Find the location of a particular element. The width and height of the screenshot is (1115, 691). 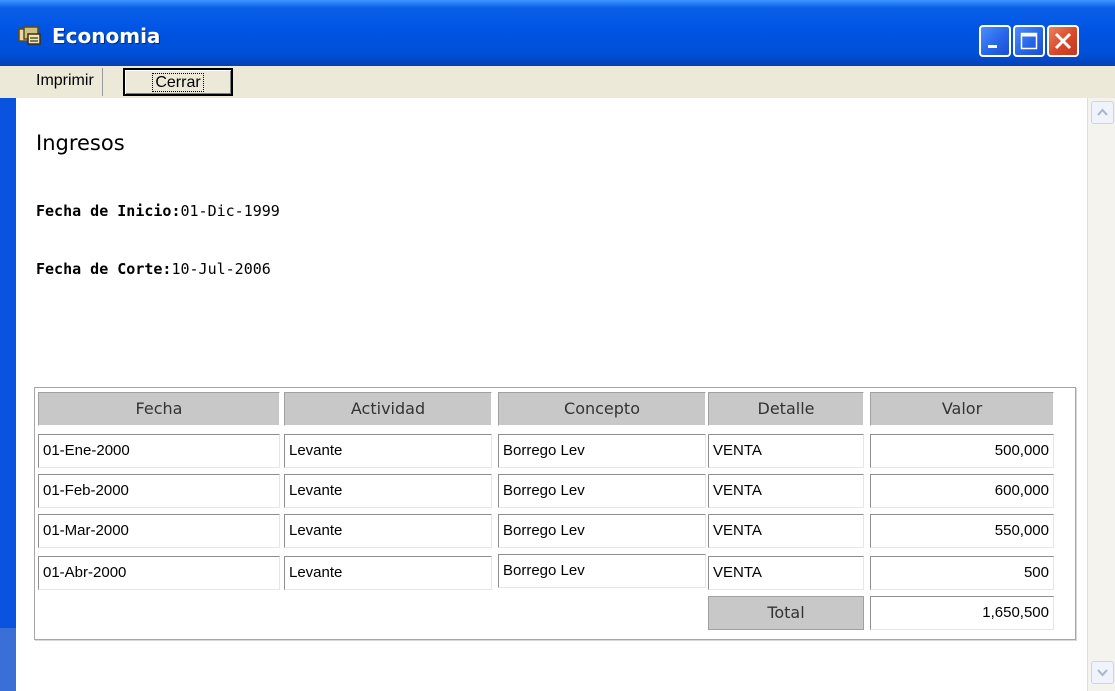

window-frame-left is located at coordinates (8, 394).